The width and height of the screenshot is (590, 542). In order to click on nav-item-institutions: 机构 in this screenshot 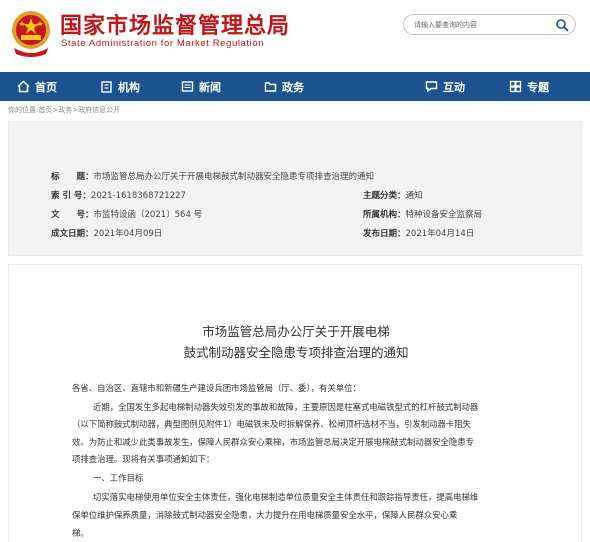, I will do `click(120, 86)`.